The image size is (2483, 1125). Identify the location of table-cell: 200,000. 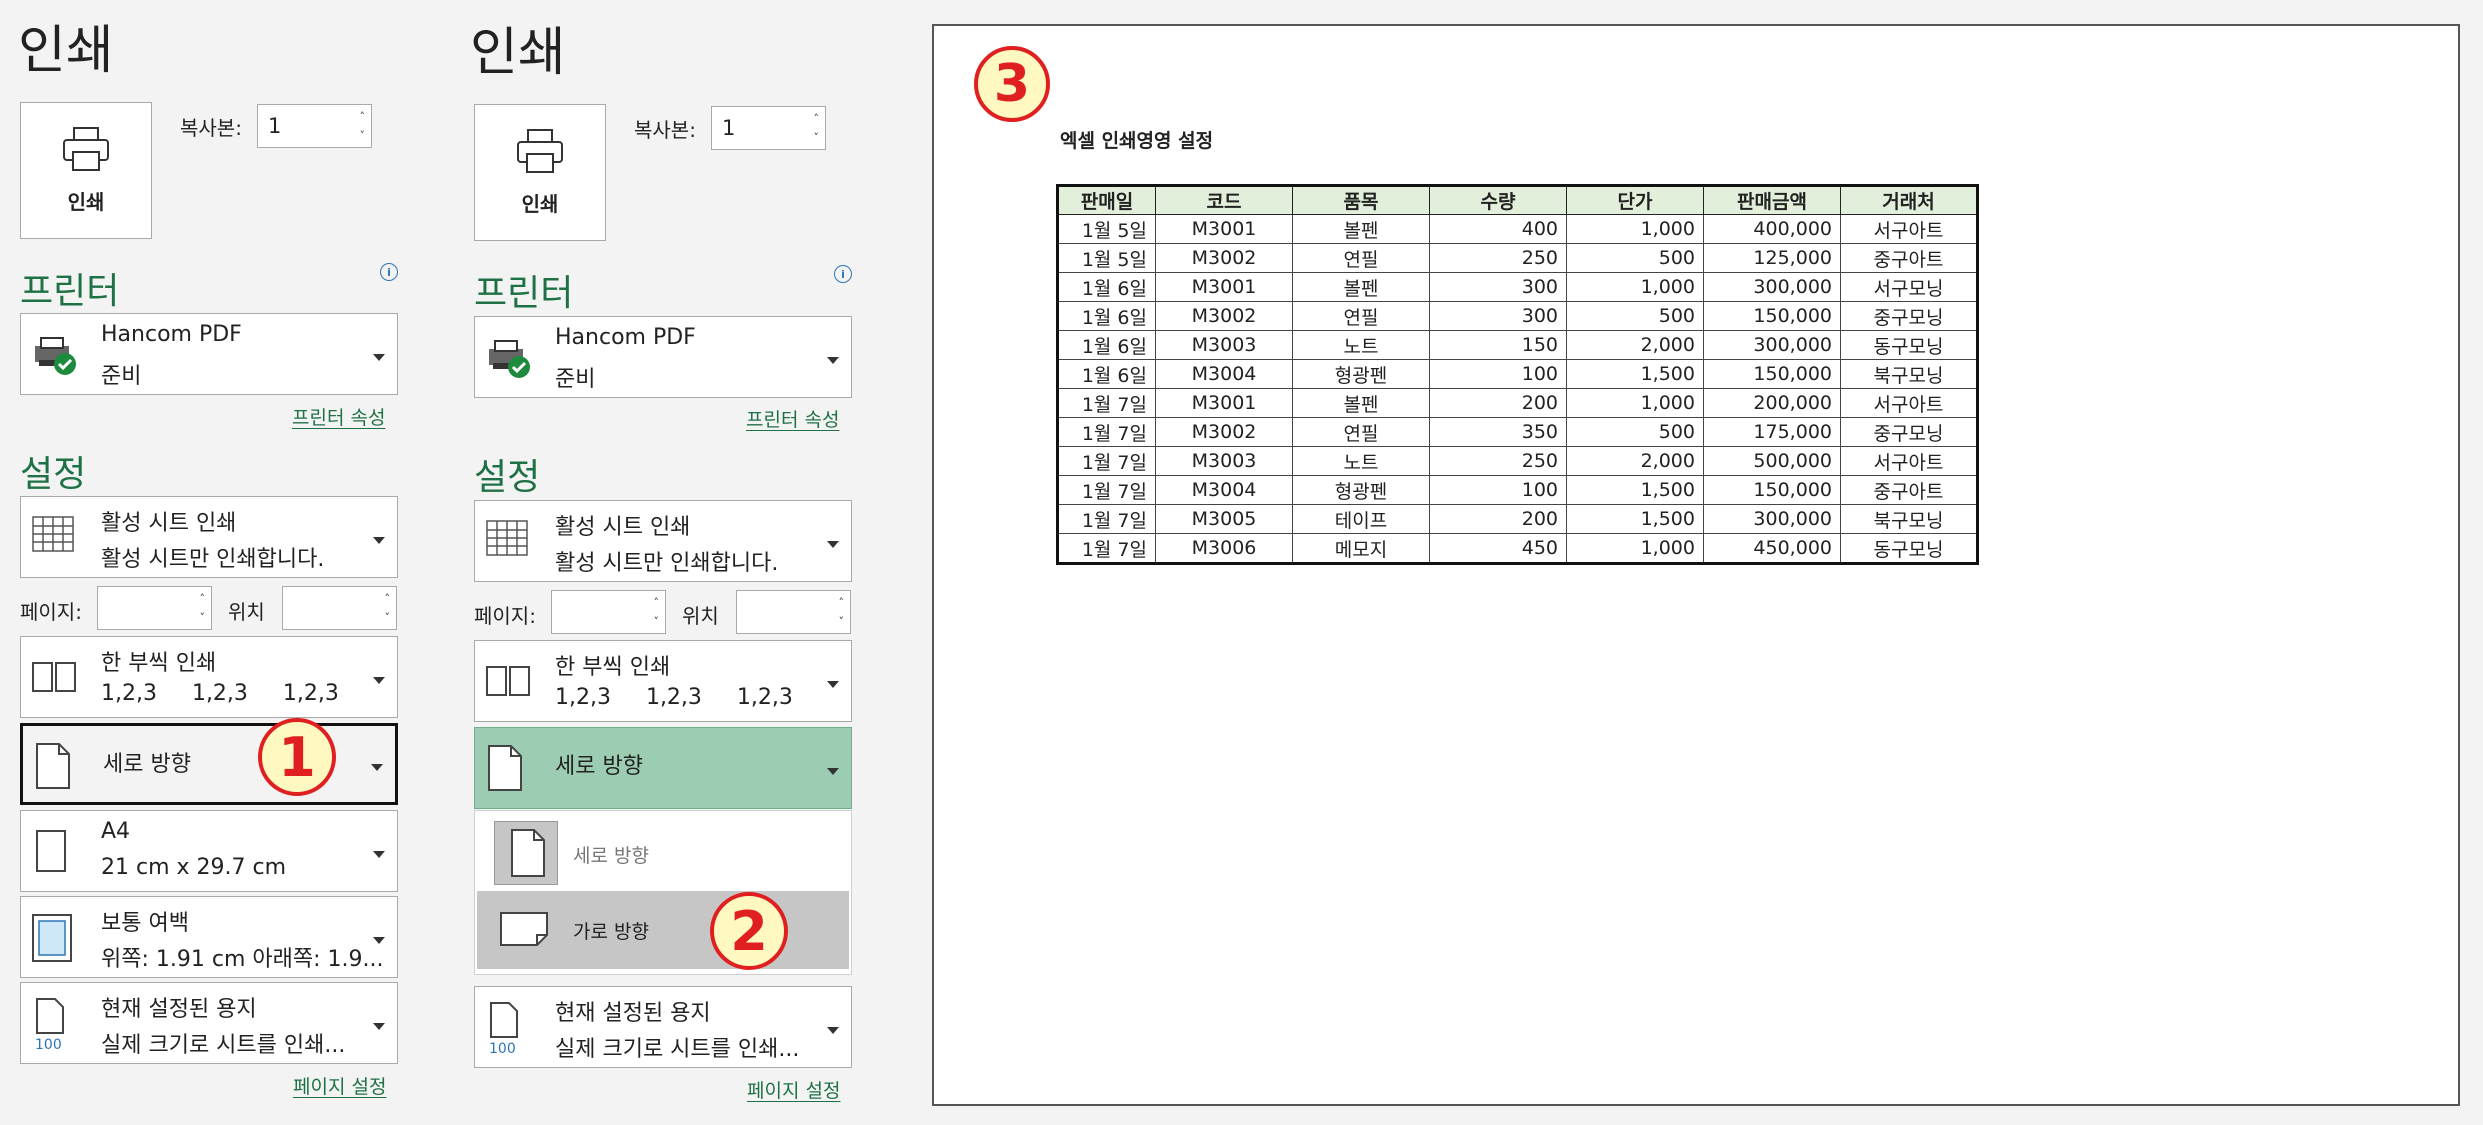
(1772, 403).